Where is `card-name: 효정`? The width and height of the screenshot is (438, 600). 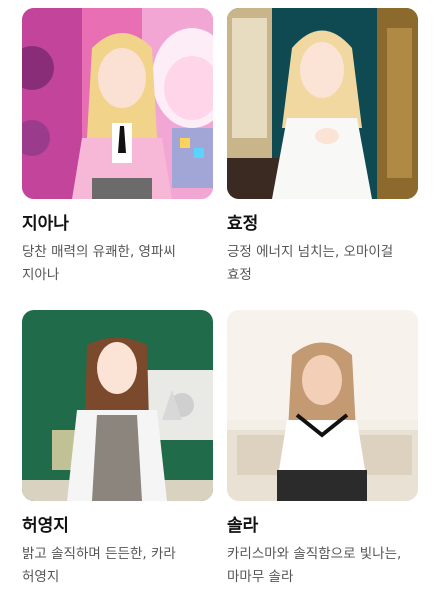 card-name: 효정 is located at coordinates (243, 224).